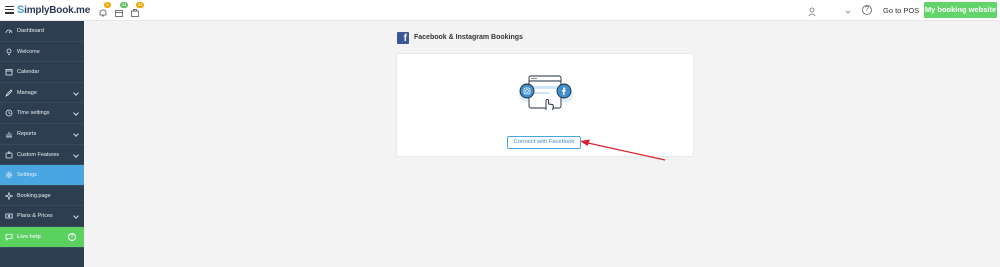 Image resolution: width=1000 pixels, height=267 pixels. What do you see at coordinates (901, 10) in the screenshot?
I see `go-to-pos-button: Go to POS` at bounding box center [901, 10].